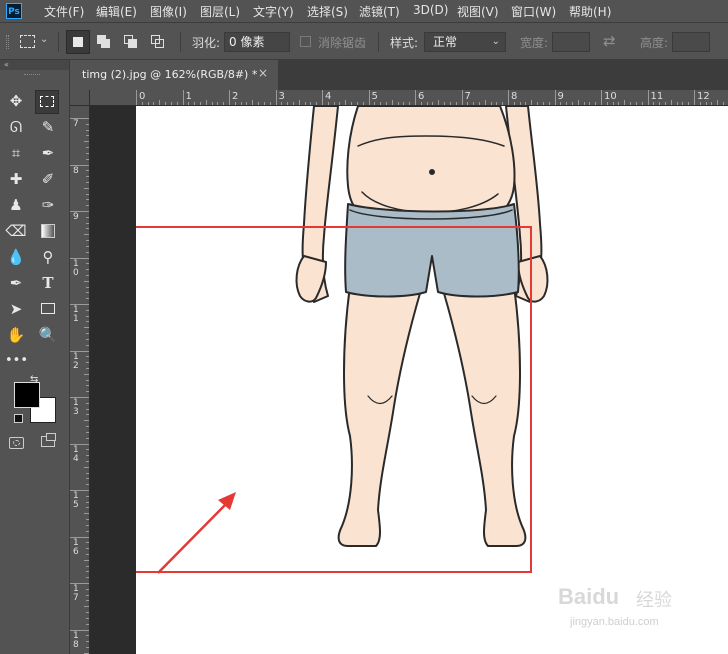 Image resolution: width=728 pixels, height=654 pixels. I want to click on ruler-label: 12, so click(703, 96).